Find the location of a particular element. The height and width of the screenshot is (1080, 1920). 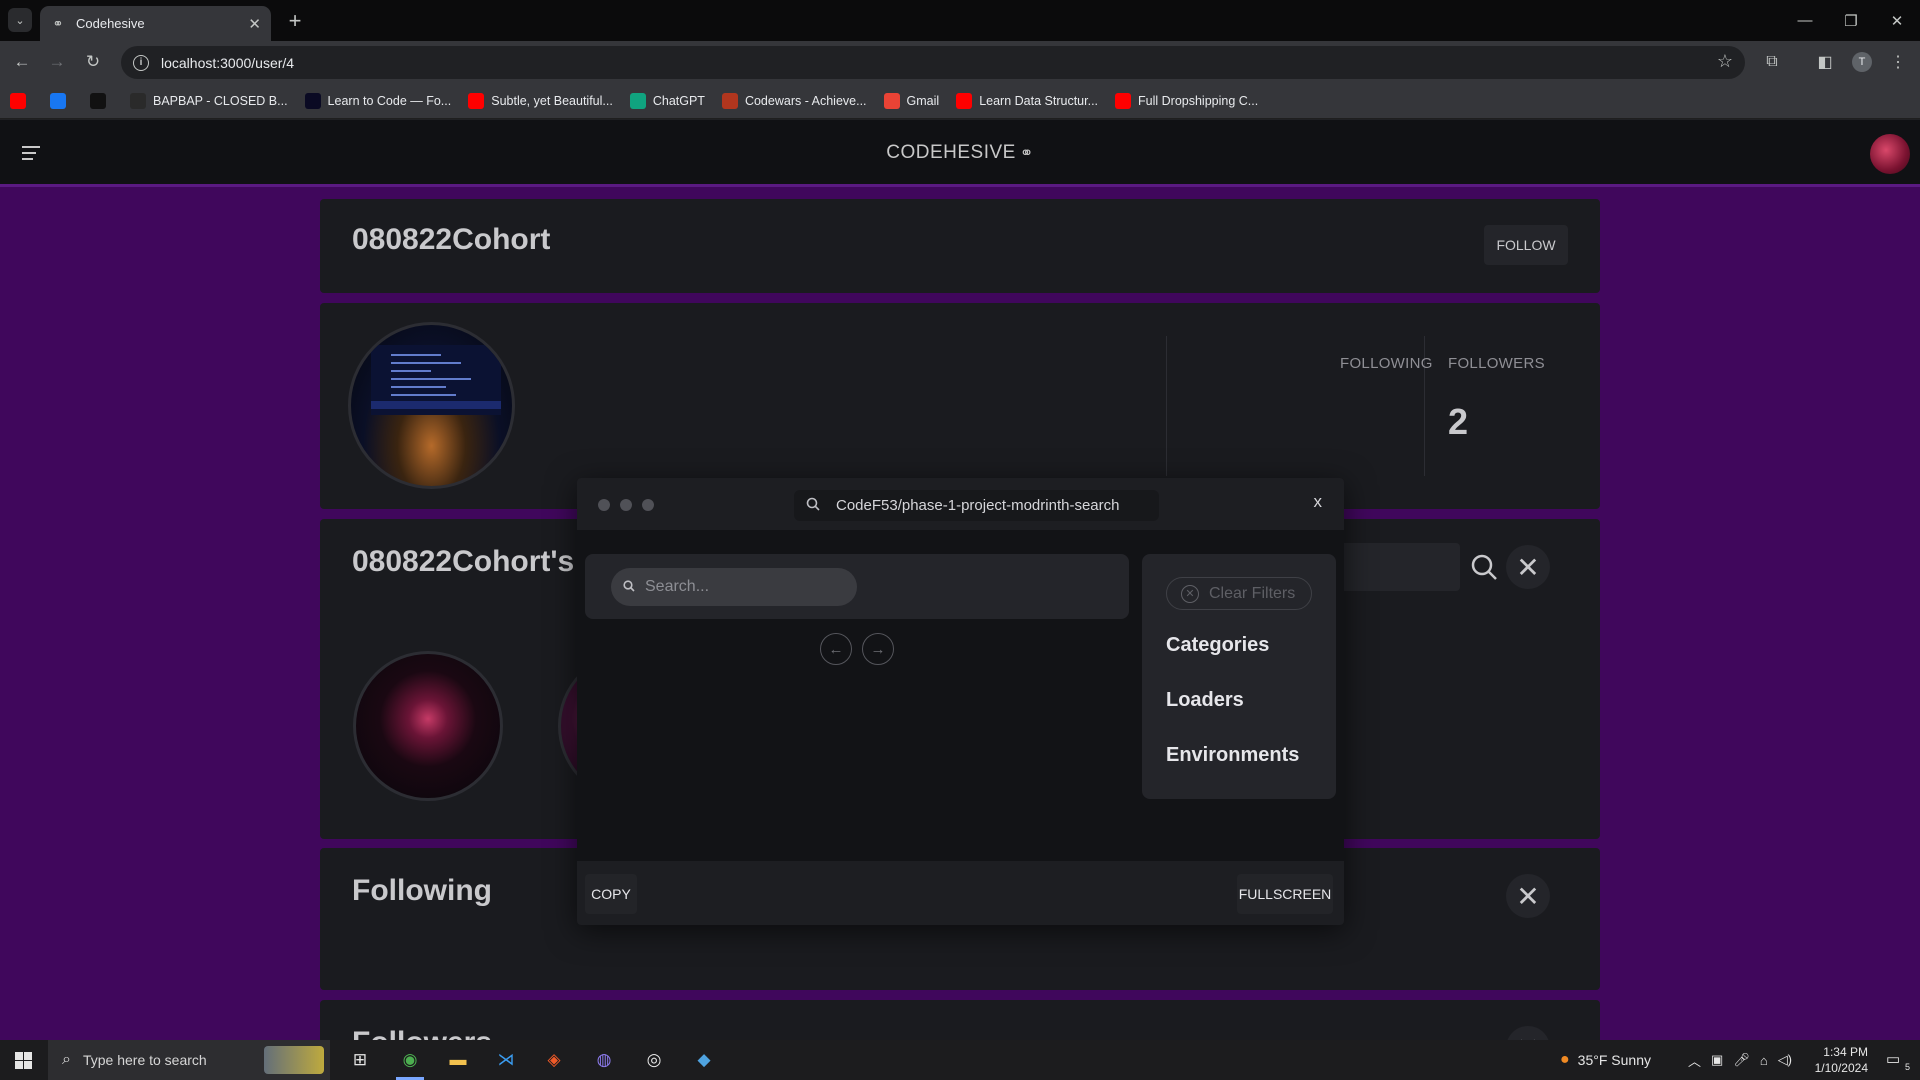

obs-icon: ◎ is located at coordinates (654, 1060).